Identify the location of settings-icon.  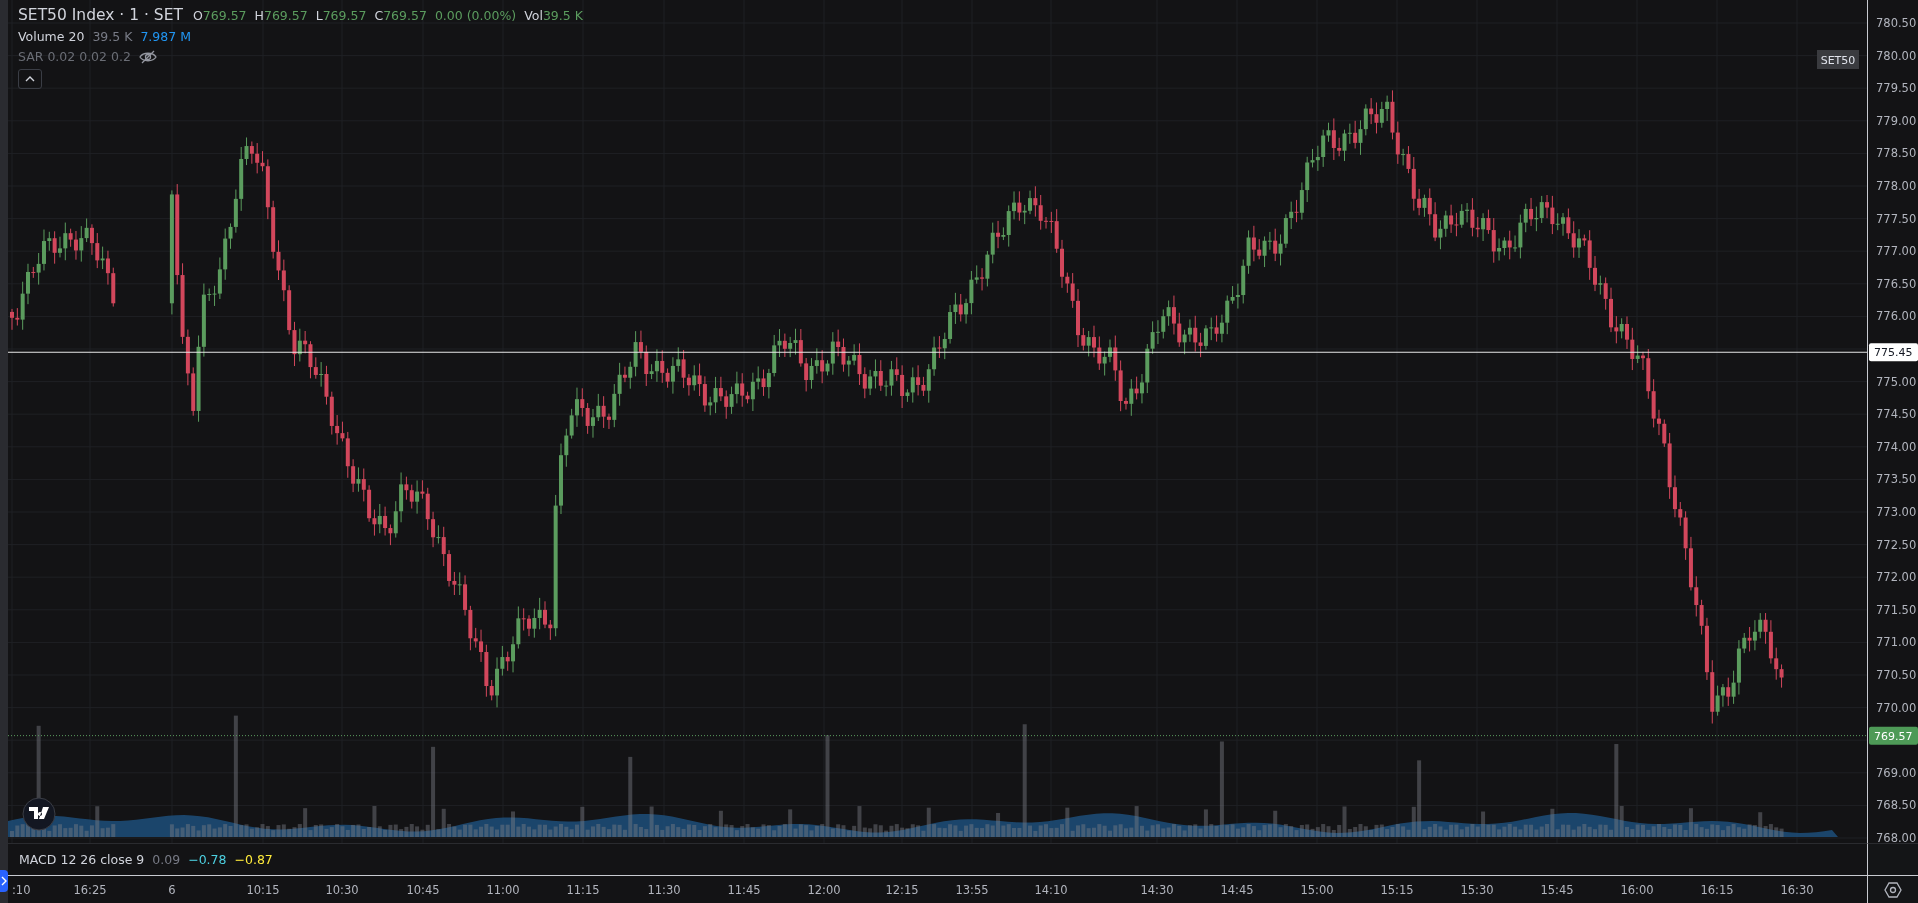
(1893, 889).